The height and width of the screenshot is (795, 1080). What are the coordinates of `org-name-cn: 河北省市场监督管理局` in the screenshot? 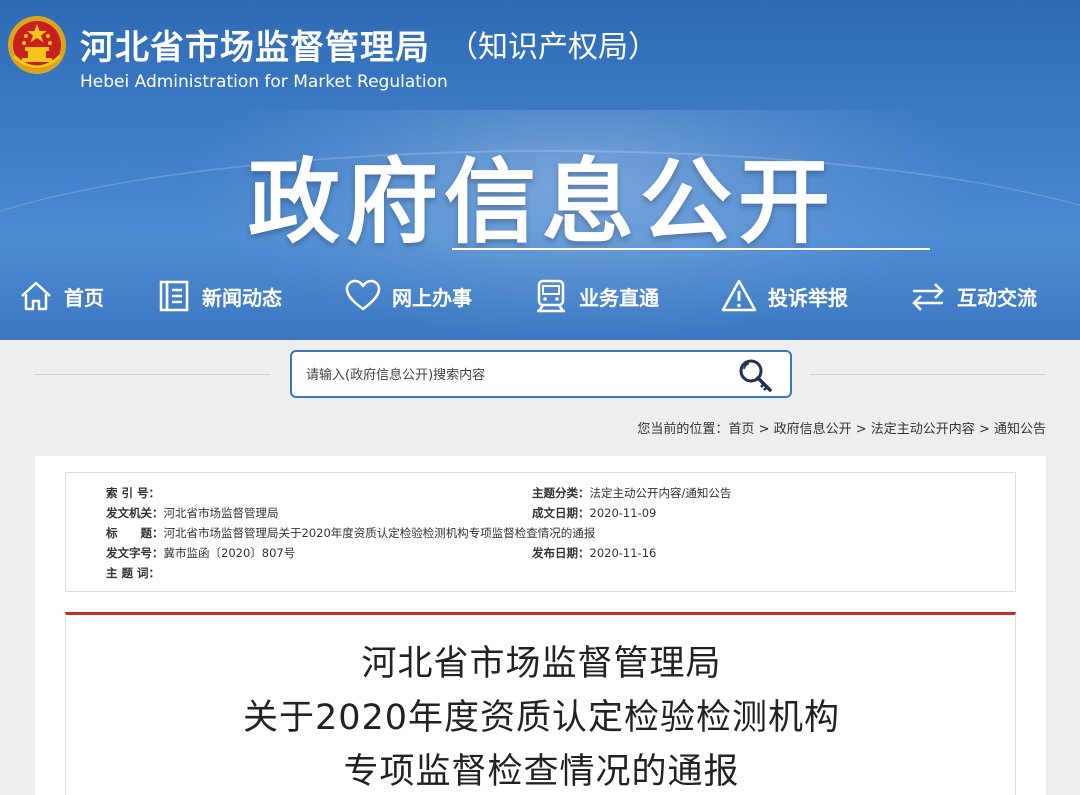 It's located at (255, 48).